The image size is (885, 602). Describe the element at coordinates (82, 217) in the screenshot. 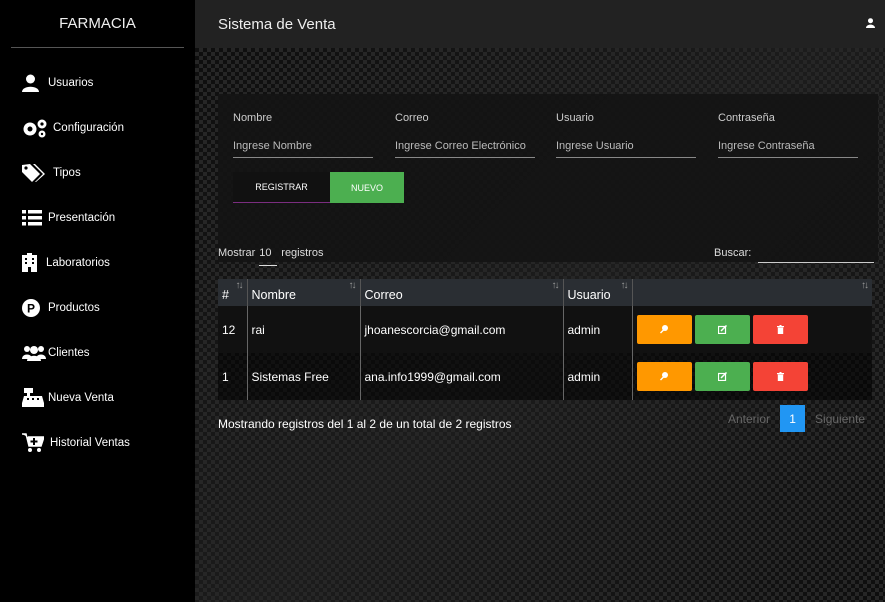

I see `sidebar-item-label: Presentación` at that location.